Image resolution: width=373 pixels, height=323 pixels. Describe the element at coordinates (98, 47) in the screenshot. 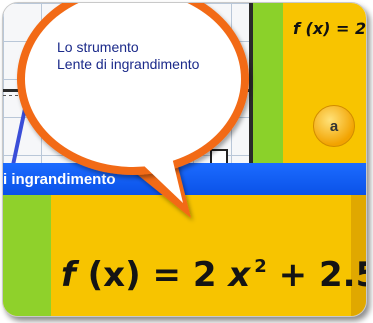

I see `callout-line-1: Lo strumento` at that location.